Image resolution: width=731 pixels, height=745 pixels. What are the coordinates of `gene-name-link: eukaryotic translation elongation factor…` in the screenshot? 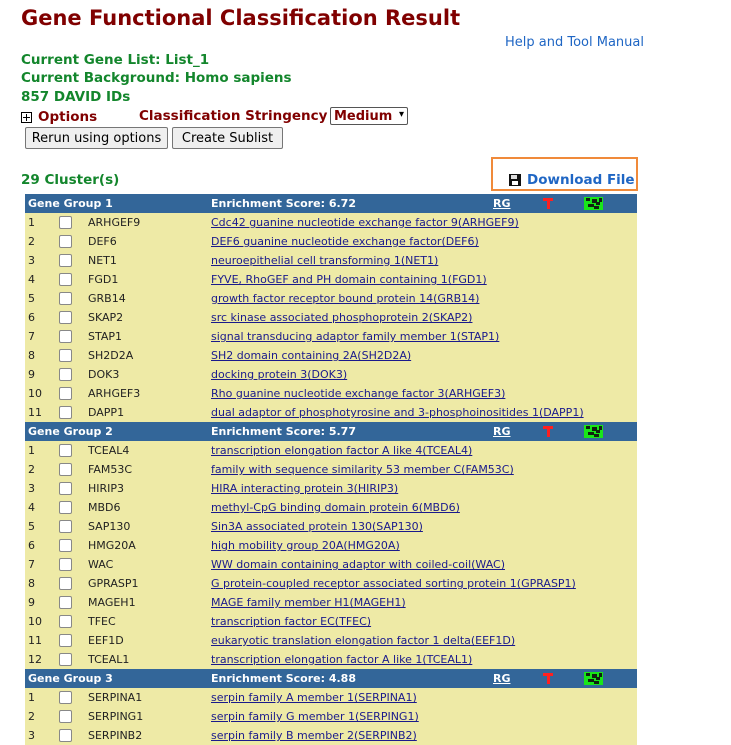 It's located at (363, 640).